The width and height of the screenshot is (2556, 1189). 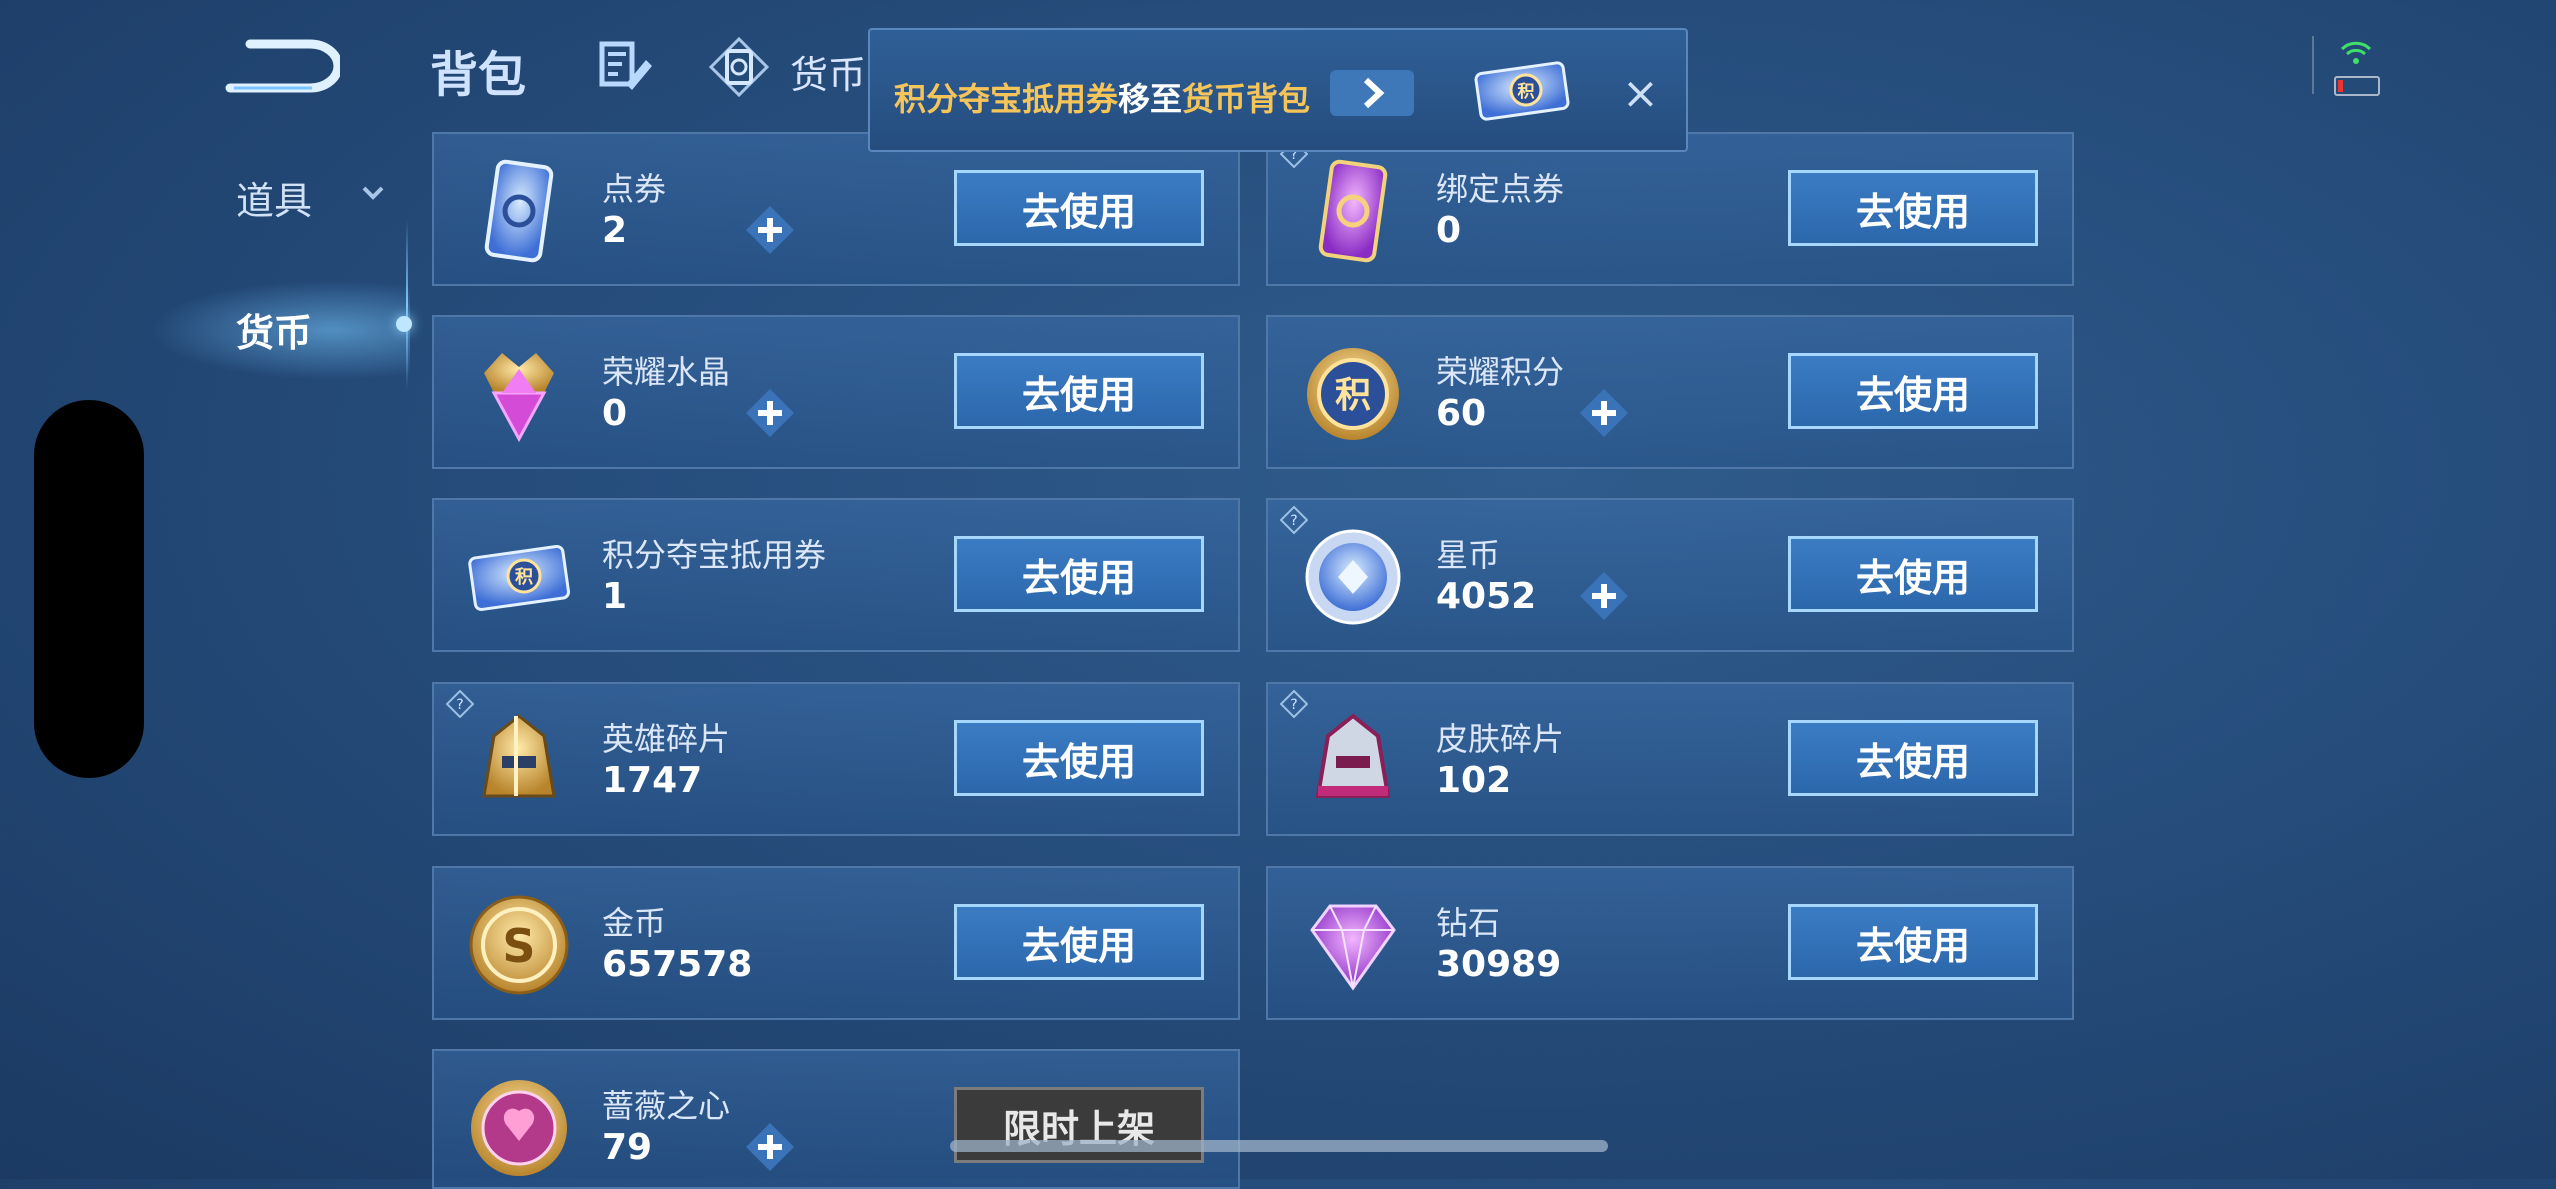 I want to click on item-name: 蔷薇之心, so click(x=666, y=1106).